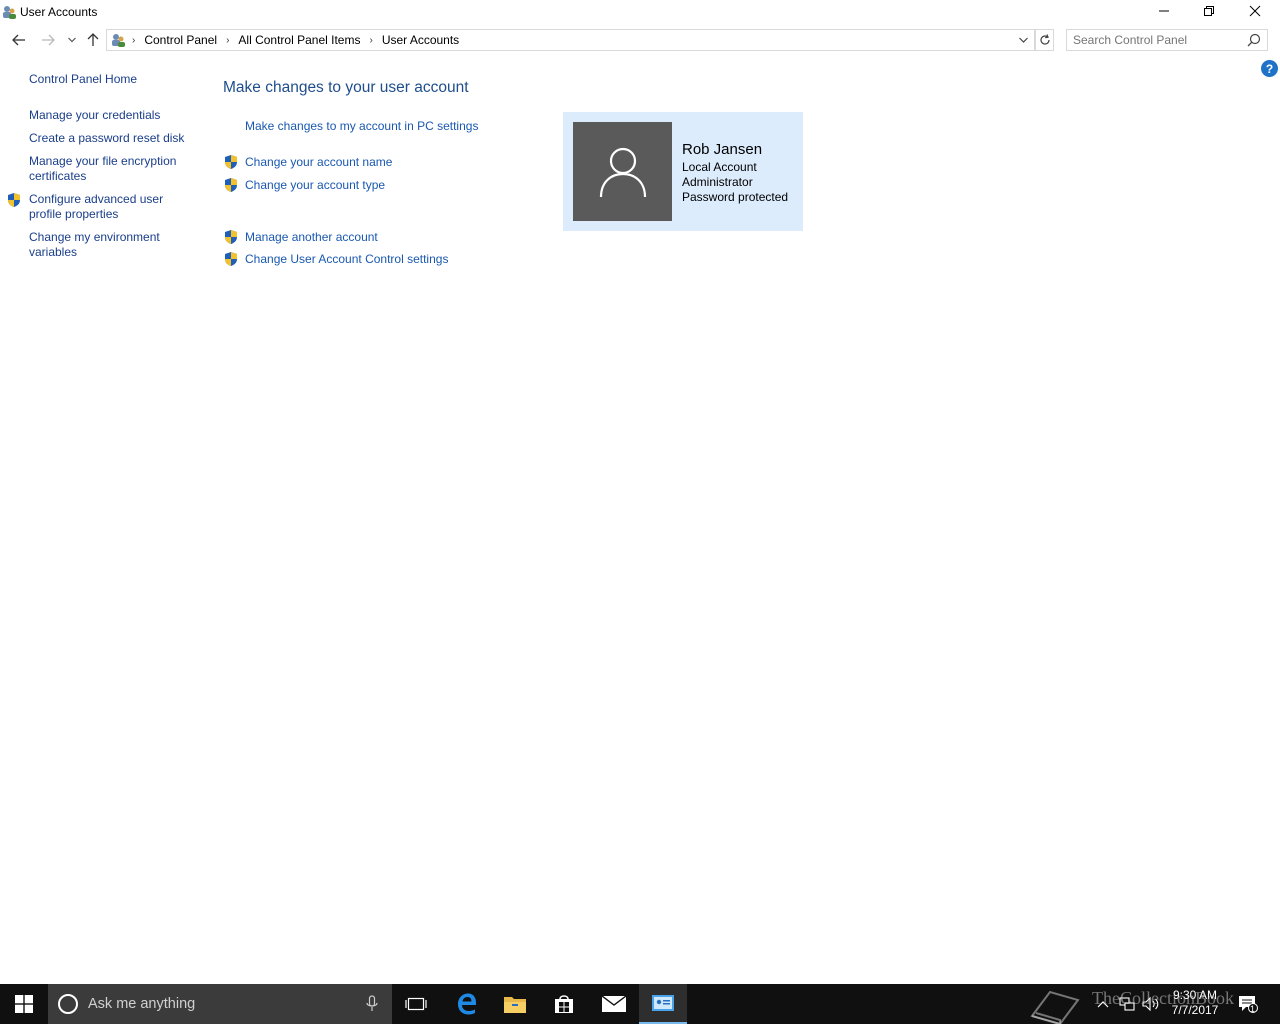  I want to click on uac-settings-link: Change User Account Control settings, so click(346, 259).